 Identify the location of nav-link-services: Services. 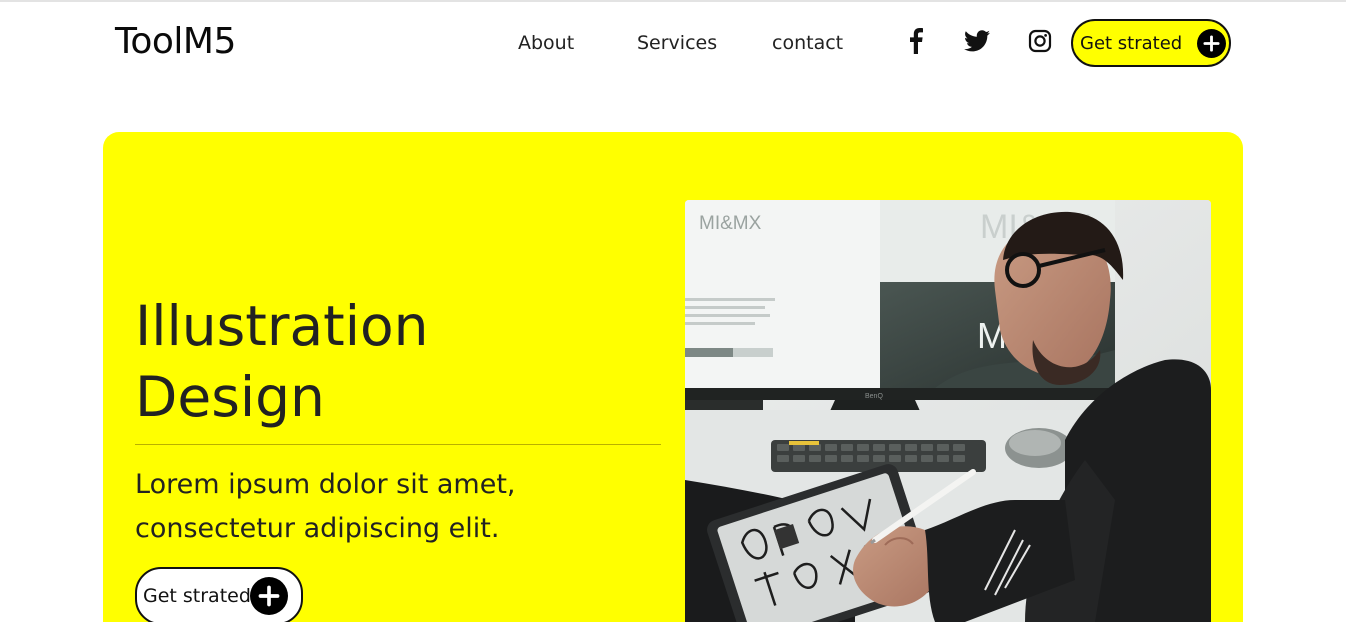
(677, 43).